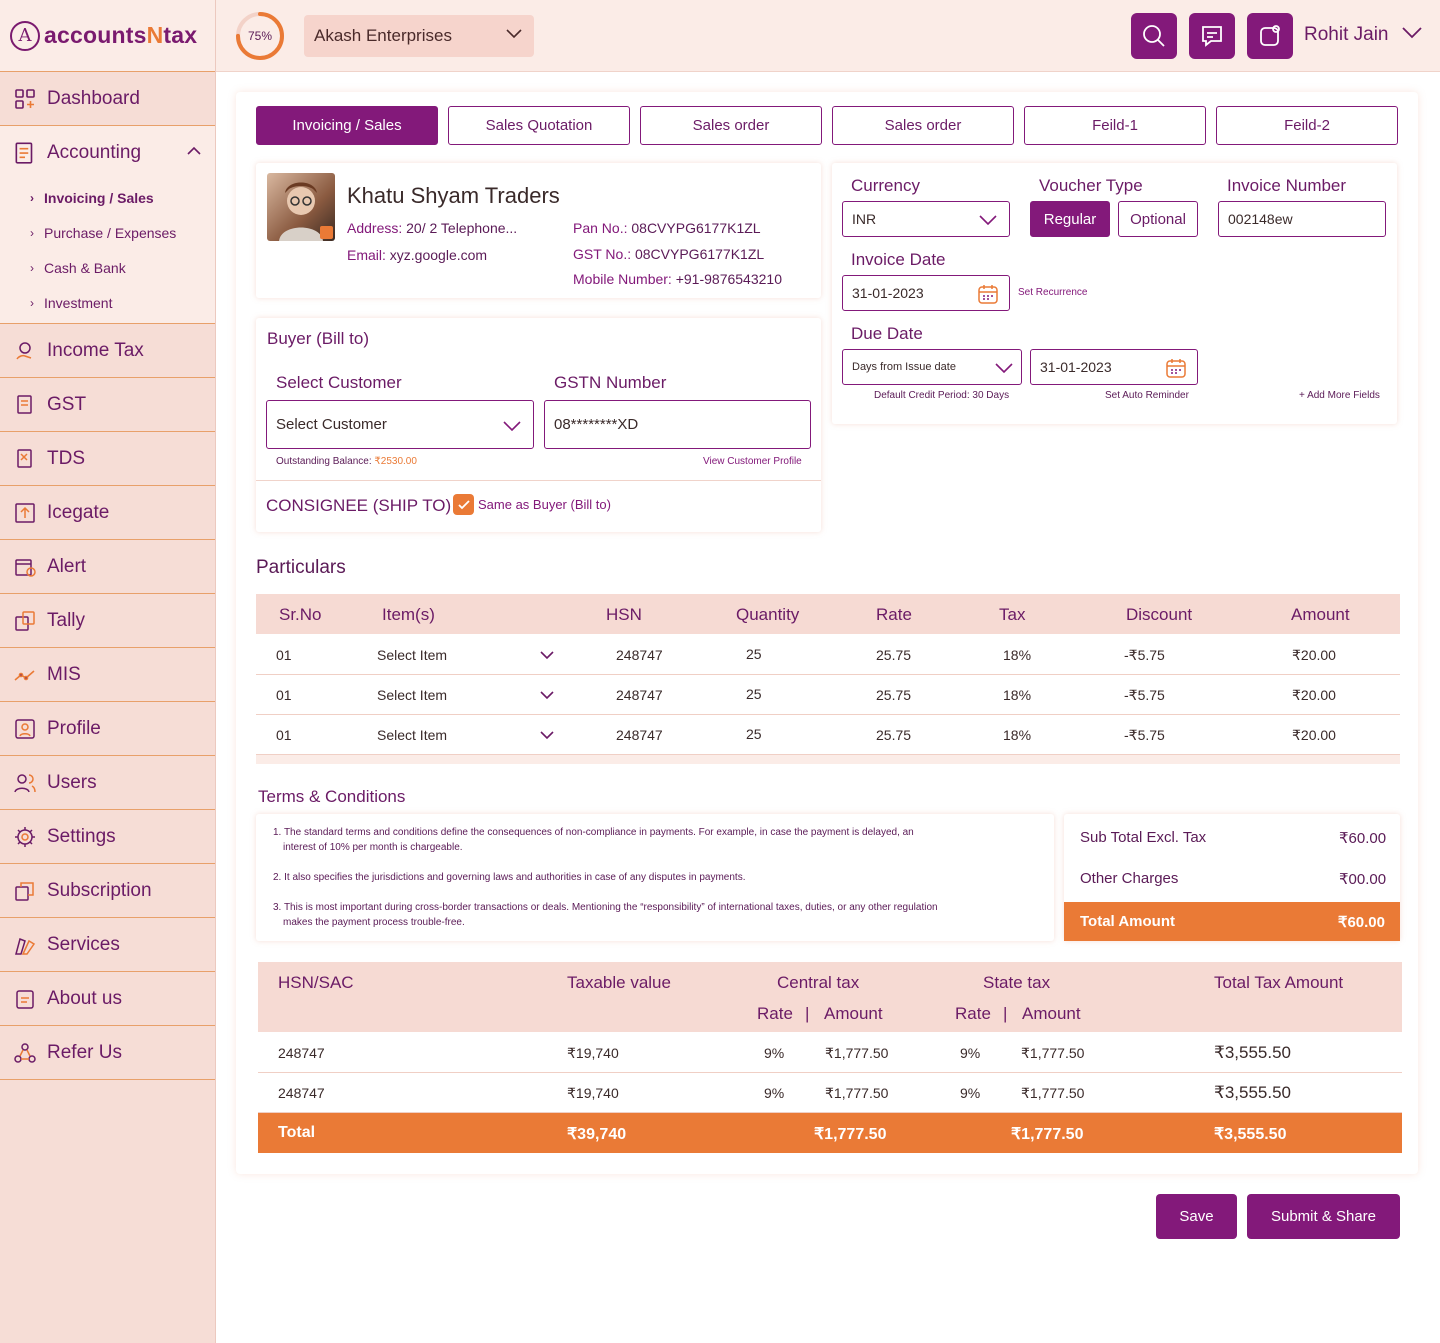  I want to click on same-as-buyer-label: Same as Buyer (Bill to), so click(544, 504).